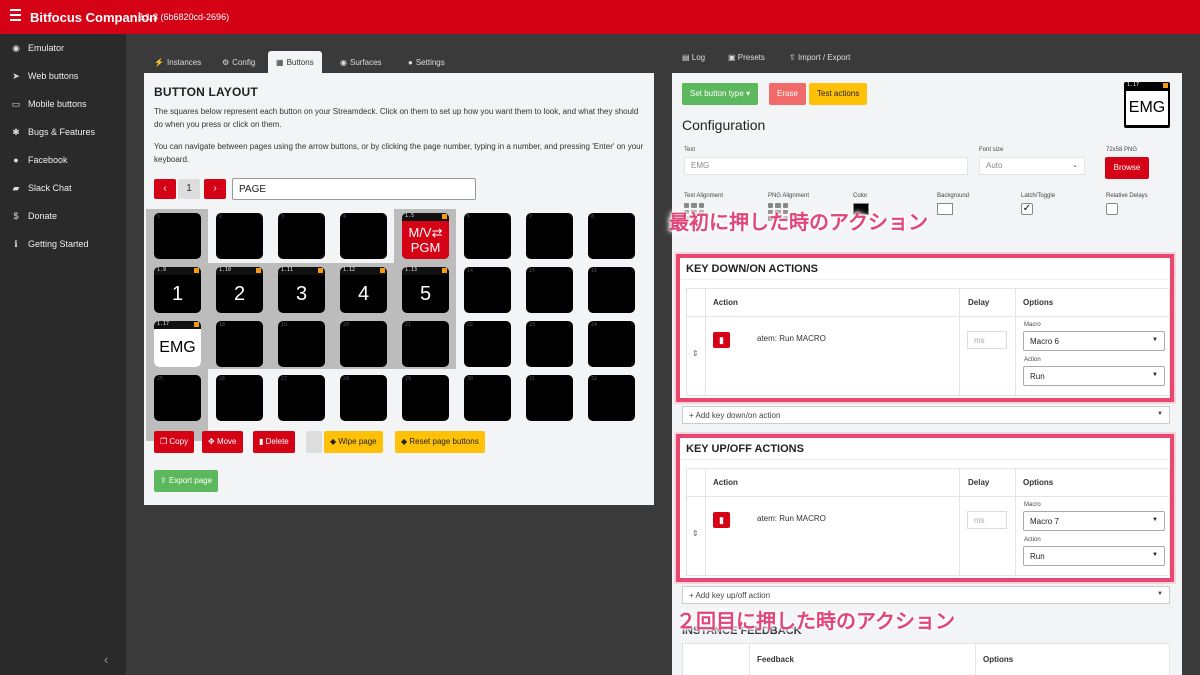  Describe the element at coordinates (189, 189) in the screenshot. I see `page-number: 1` at that location.